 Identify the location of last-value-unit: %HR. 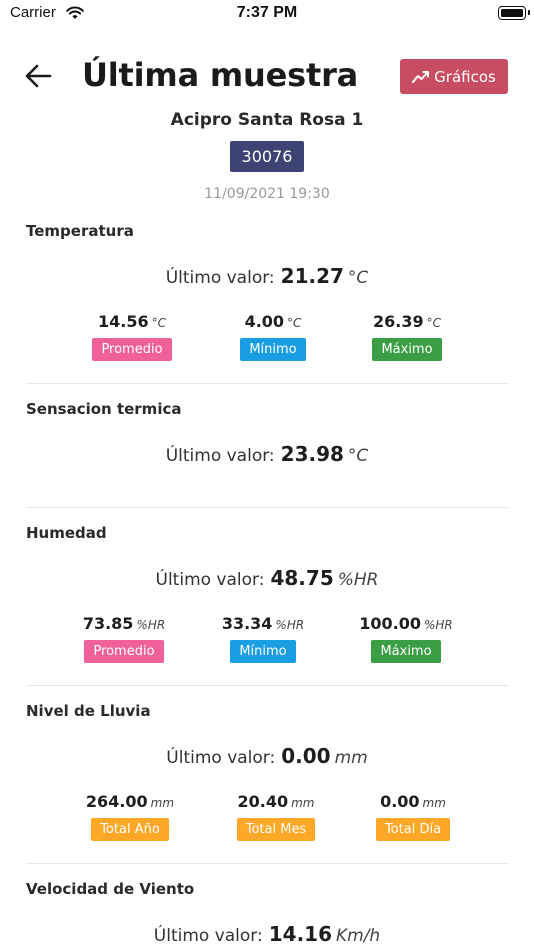
(358, 580).